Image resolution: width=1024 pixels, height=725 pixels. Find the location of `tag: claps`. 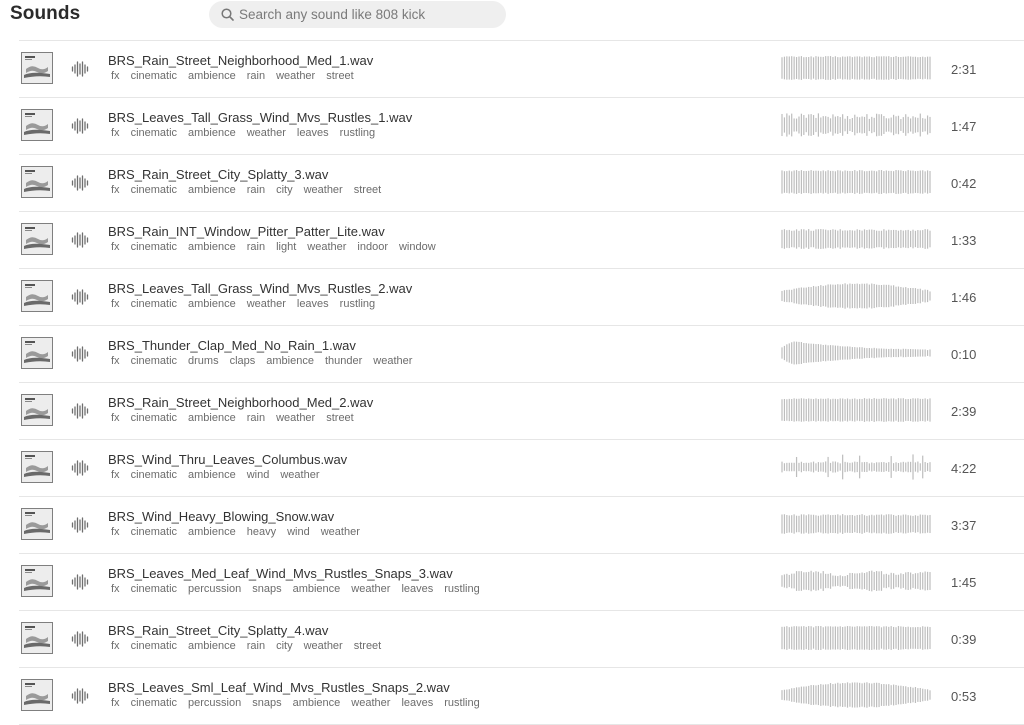

tag: claps is located at coordinates (241, 361).